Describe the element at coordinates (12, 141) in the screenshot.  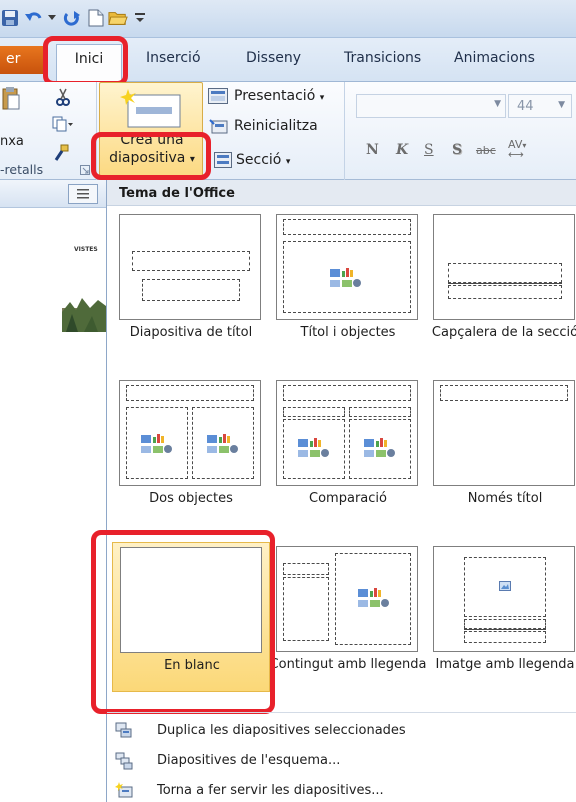
I see `paste-label: nxa` at that location.